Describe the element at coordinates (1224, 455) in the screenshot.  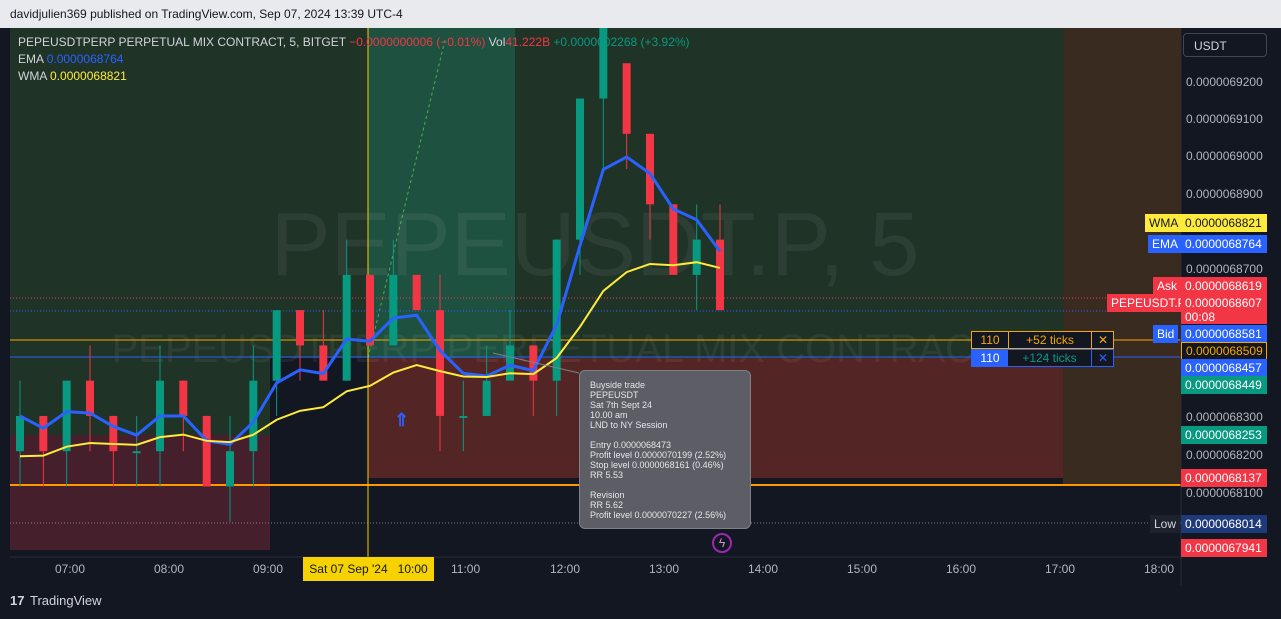
I see `price-tick: 0.0000068200` at that location.